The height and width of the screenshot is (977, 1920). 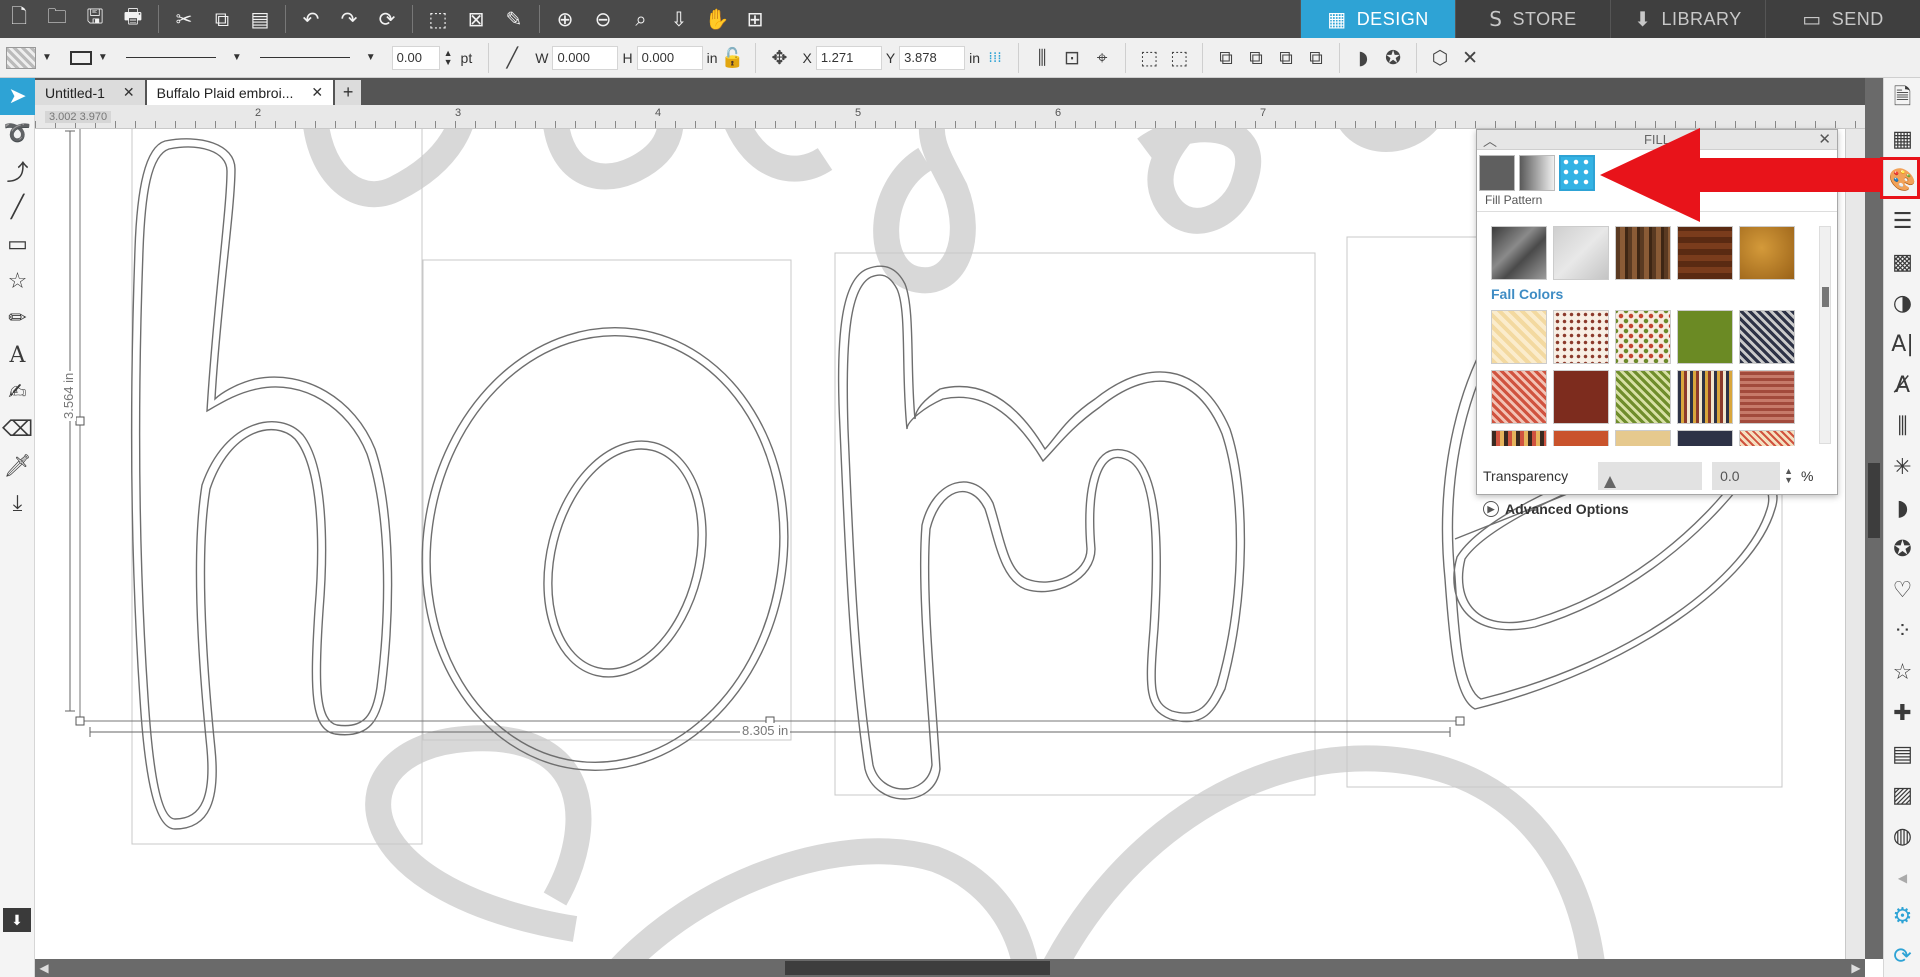 What do you see at coordinates (1902, 467) in the screenshot?
I see `replicate-icon: ✳` at bounding box center [1902, 467].